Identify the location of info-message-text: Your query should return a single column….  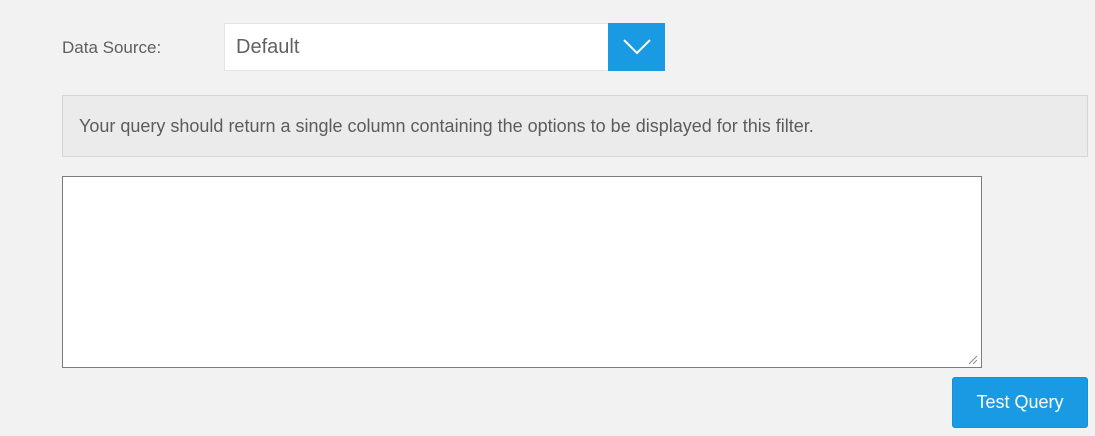
(446, 126).